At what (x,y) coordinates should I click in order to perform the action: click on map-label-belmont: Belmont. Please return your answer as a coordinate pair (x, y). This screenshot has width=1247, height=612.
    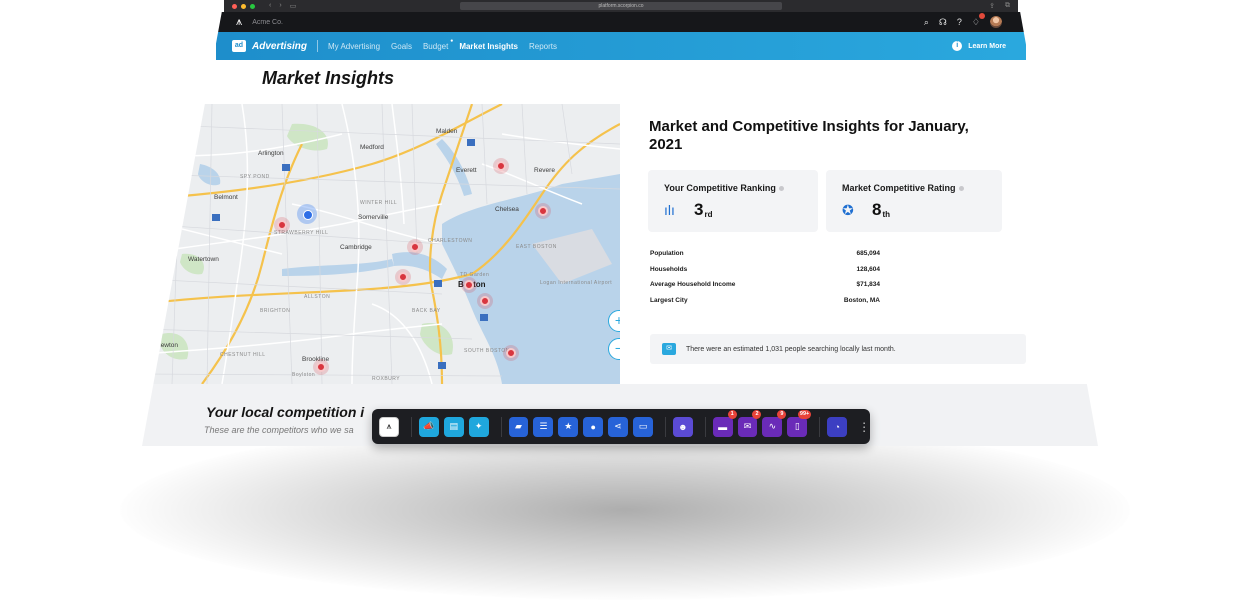
    Looking at the image, I should click on (226, 197).